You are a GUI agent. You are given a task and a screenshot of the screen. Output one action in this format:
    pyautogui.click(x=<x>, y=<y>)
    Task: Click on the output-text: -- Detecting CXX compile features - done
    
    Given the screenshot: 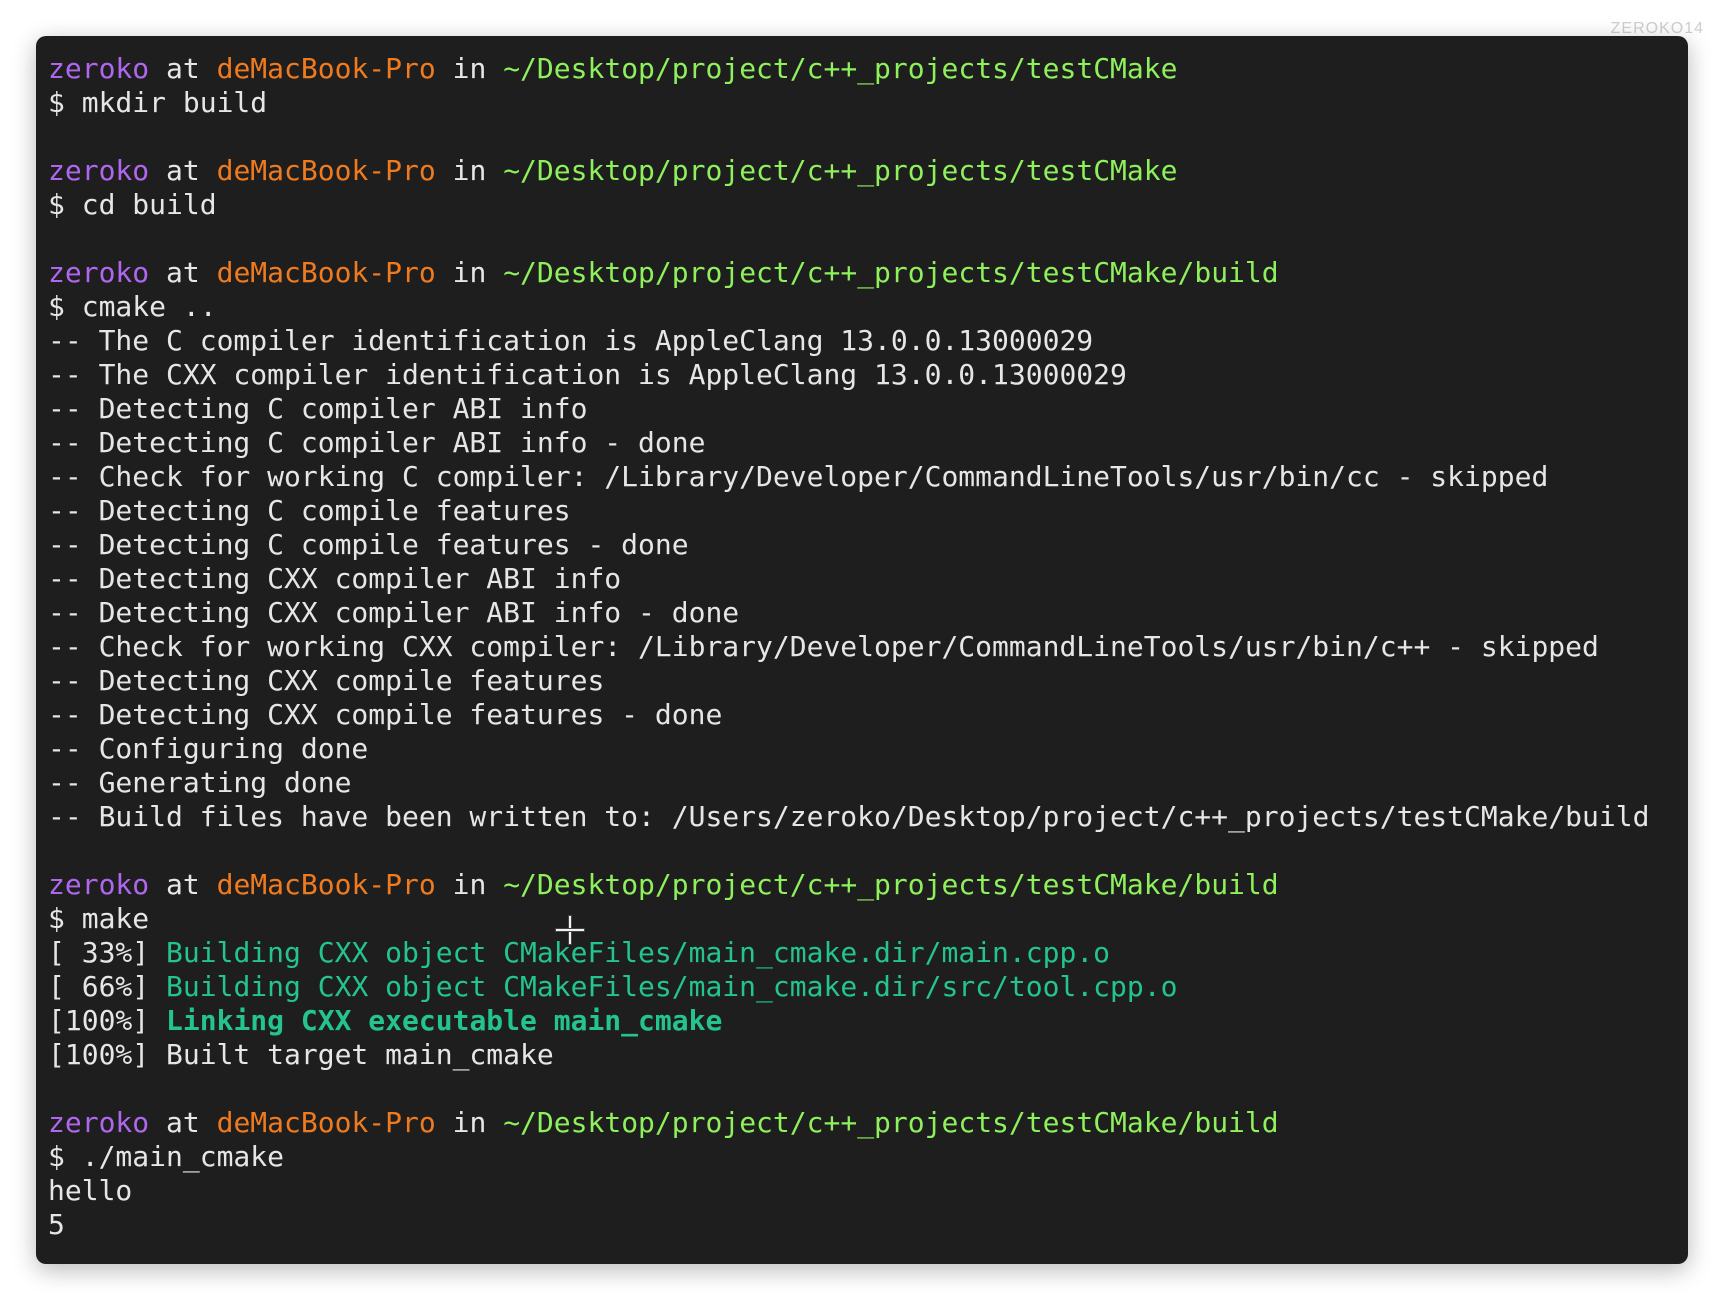 What is the action you would take?
    pyautogui.click(x=385, y=714)
    